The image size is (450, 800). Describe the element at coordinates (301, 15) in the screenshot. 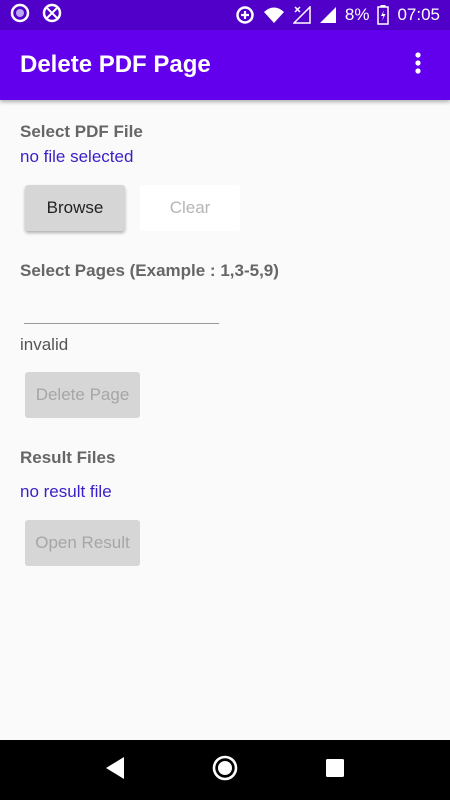

I see `signal-no-data-icon` at that location.